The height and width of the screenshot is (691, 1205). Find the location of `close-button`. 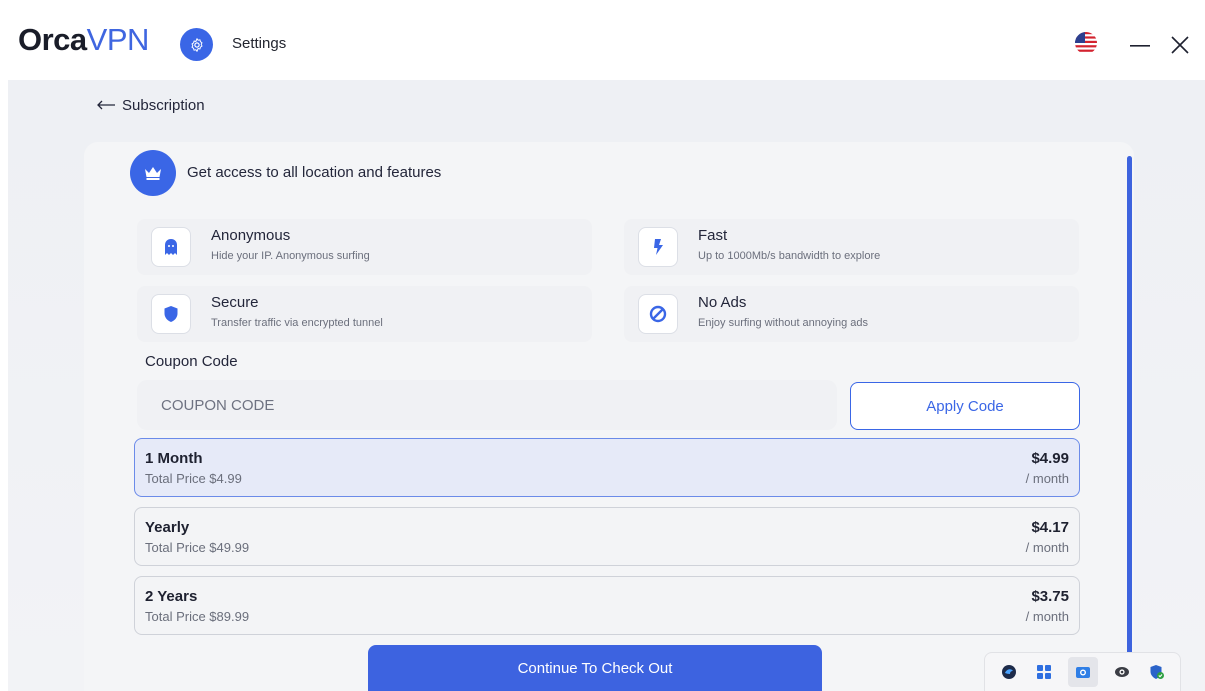

close-button is located at coordinates (1180, 45).